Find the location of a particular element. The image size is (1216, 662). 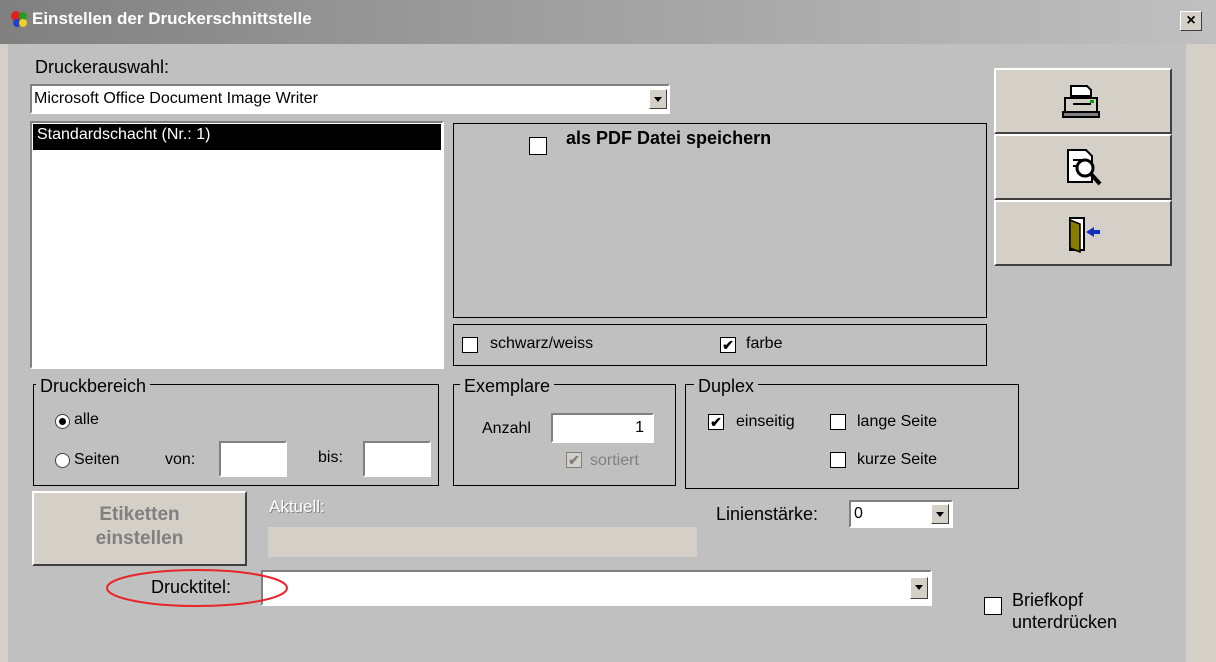

printer-select: Microsoft Office Document Image Writer is located at coordinates (350, 99).